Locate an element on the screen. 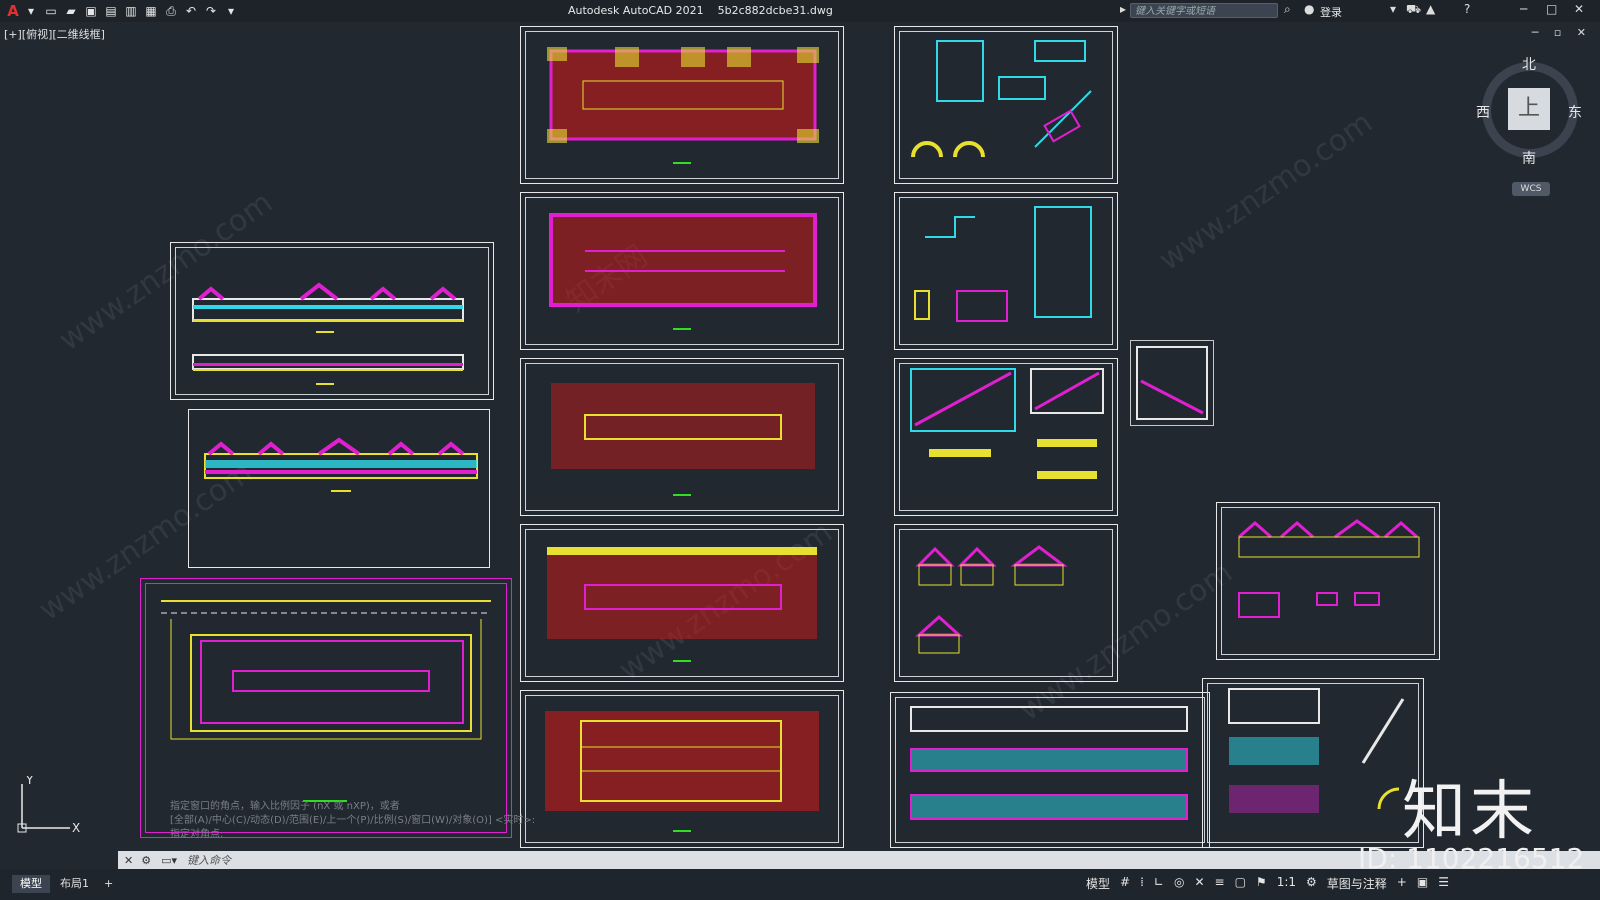 The image size is (1600, 900). lineweight-icon: ≡ is located at coordinates (1220, 883).